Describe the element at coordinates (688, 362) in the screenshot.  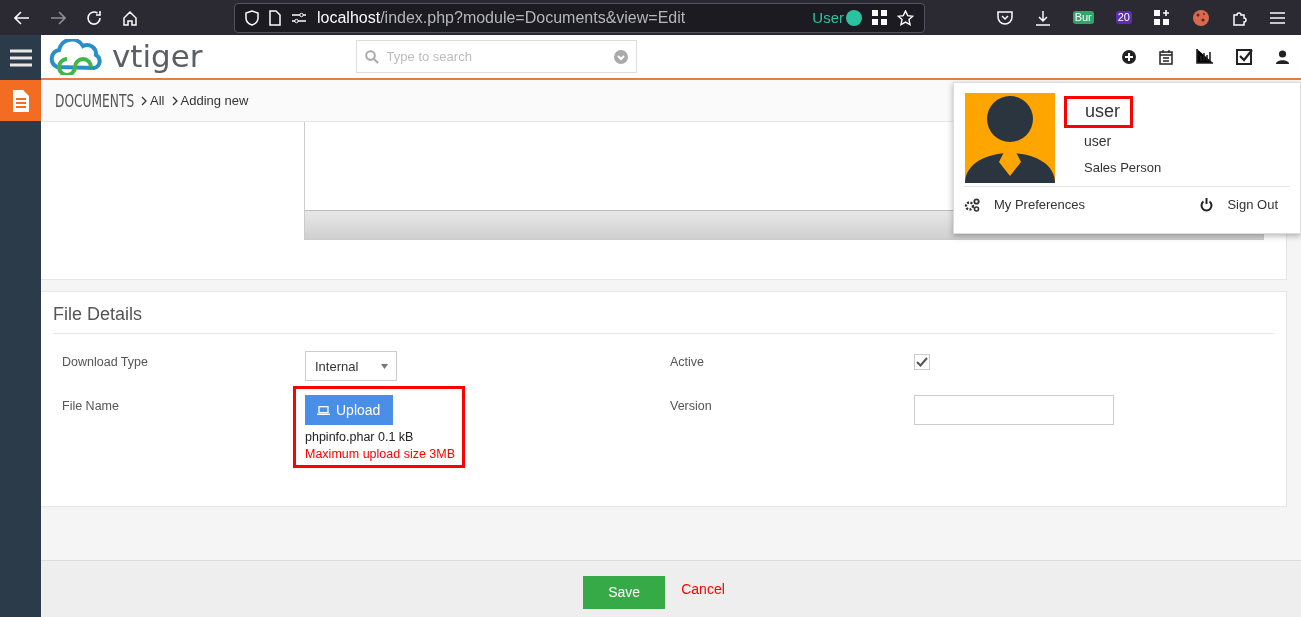
I see `field-label: Active` at that location.